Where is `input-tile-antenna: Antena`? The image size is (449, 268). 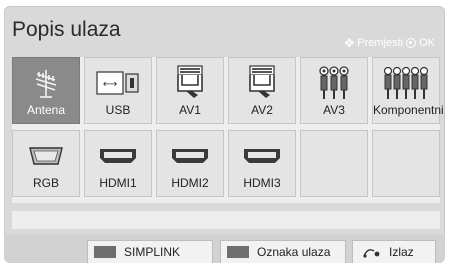 input-tile-antenna: Antena is located at coordinates (46, 90).